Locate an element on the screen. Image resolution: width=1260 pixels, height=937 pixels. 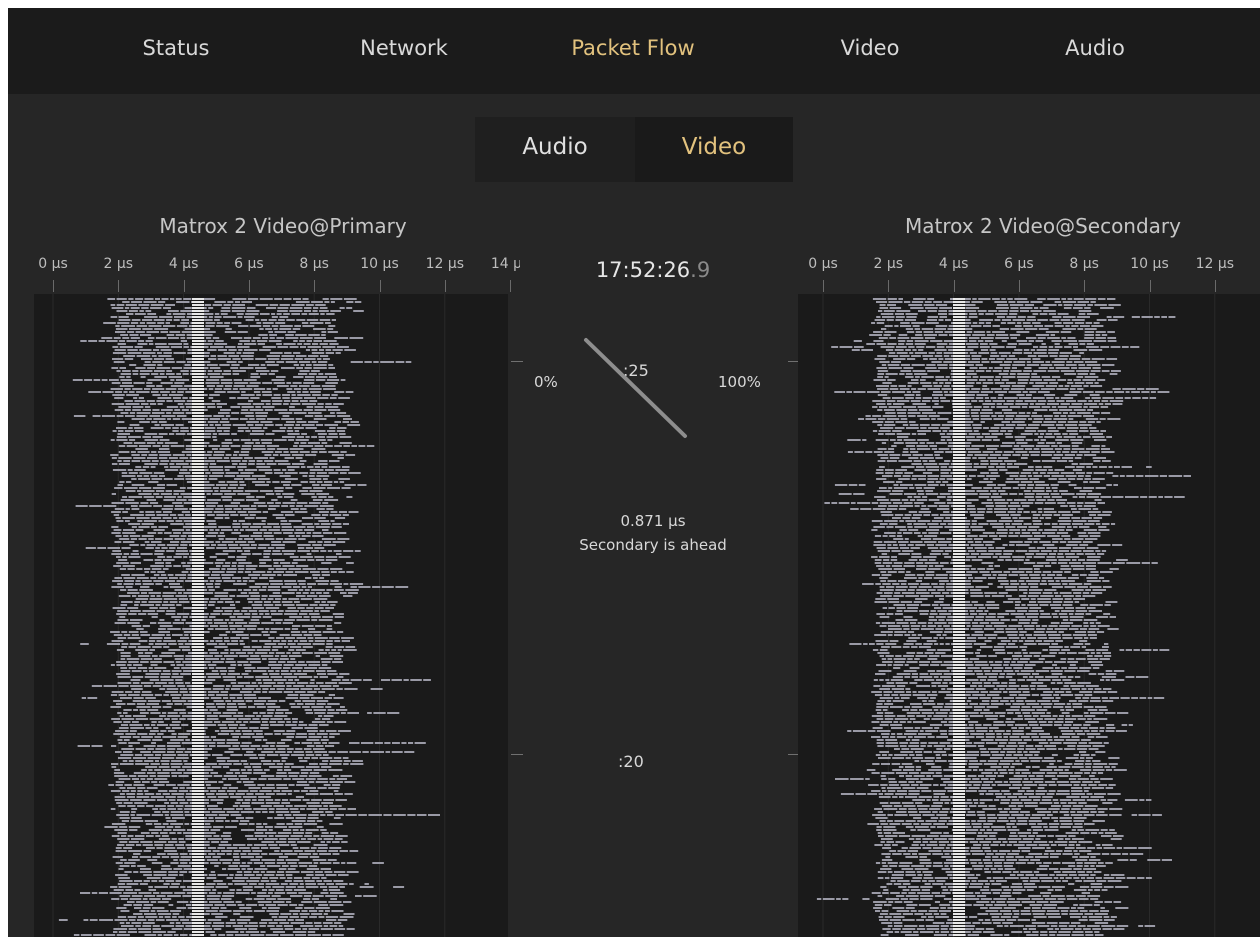
secondary-tick-label: 4 µs is located at coordinates (953, 264).